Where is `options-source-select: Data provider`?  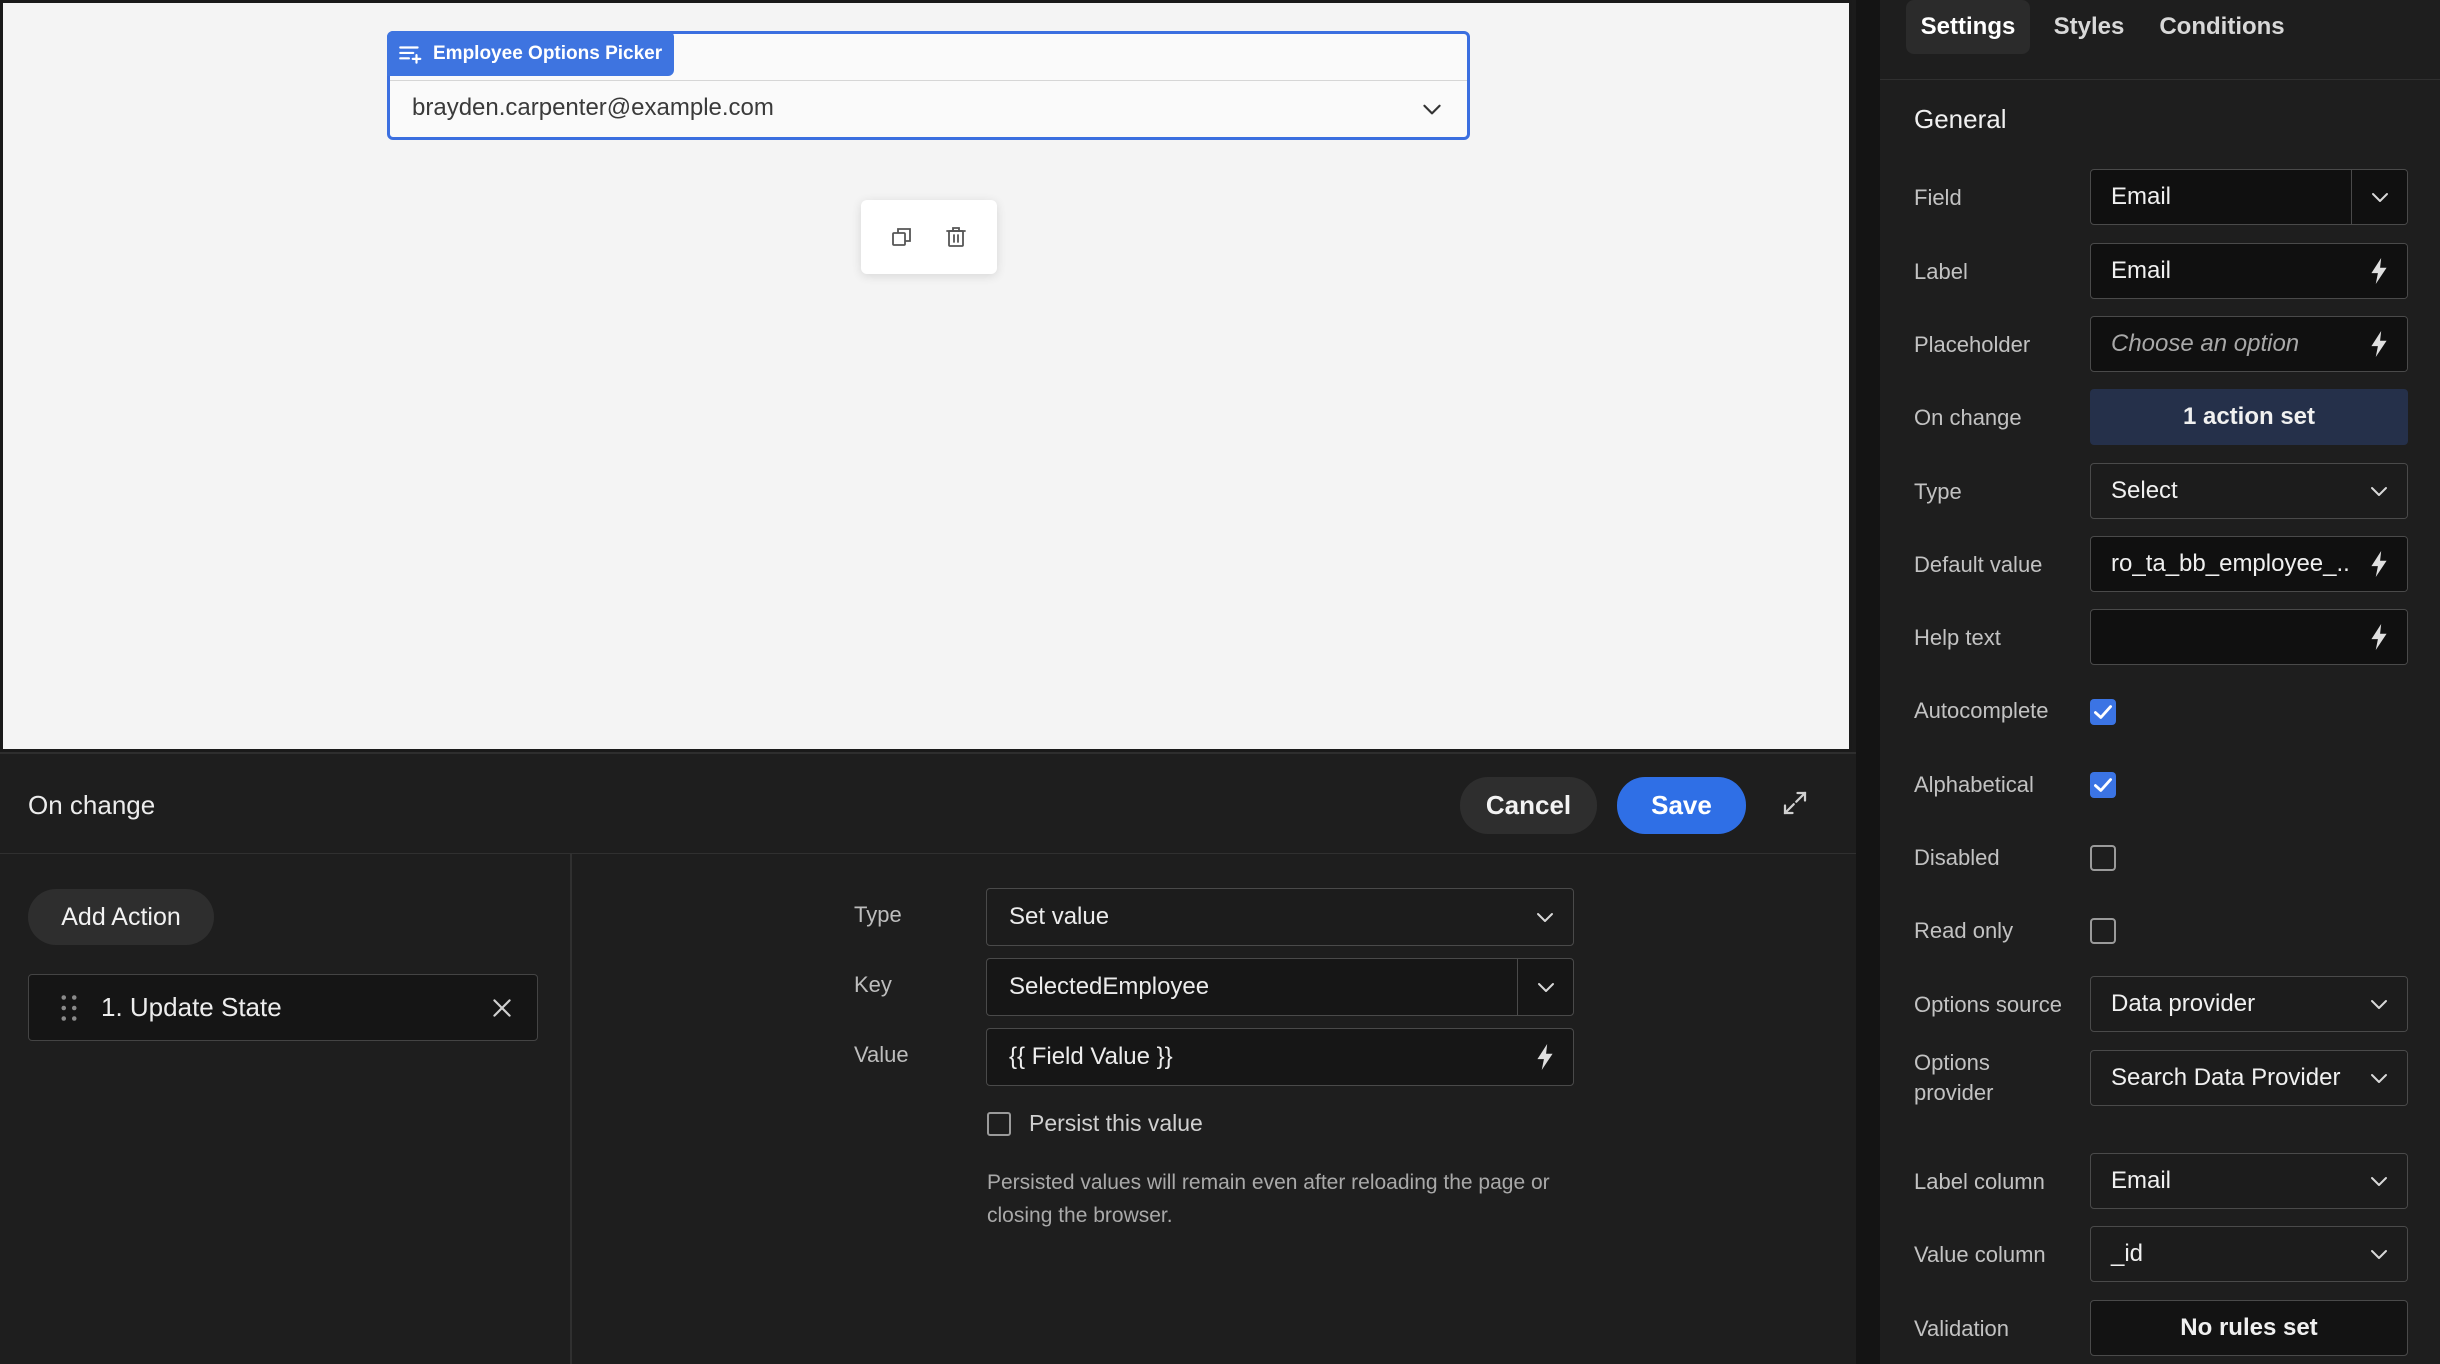 options-source-select: Data provider is located at coordinates (2249, 1004).